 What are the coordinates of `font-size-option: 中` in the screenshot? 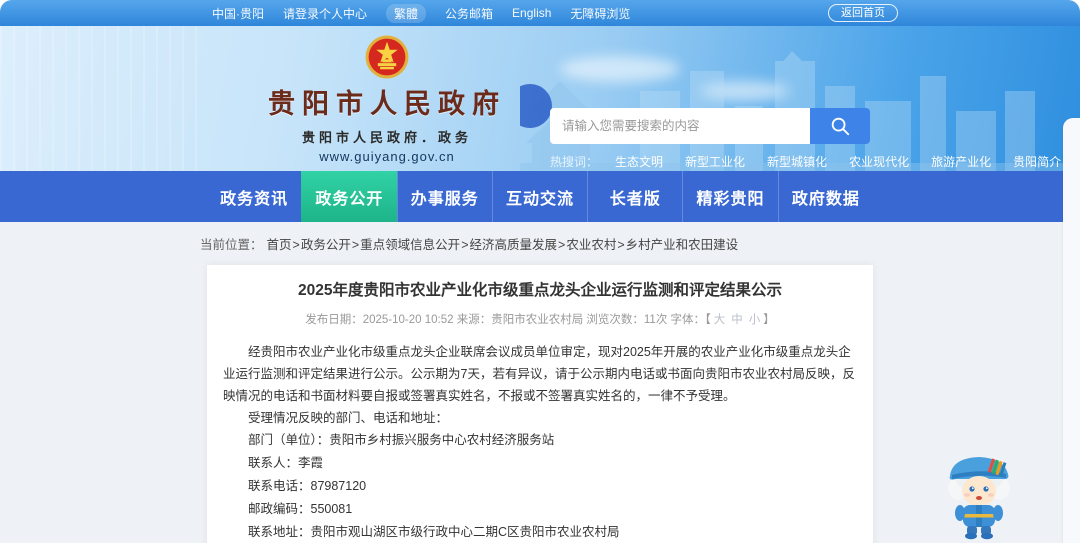 It's located at (737, 320).